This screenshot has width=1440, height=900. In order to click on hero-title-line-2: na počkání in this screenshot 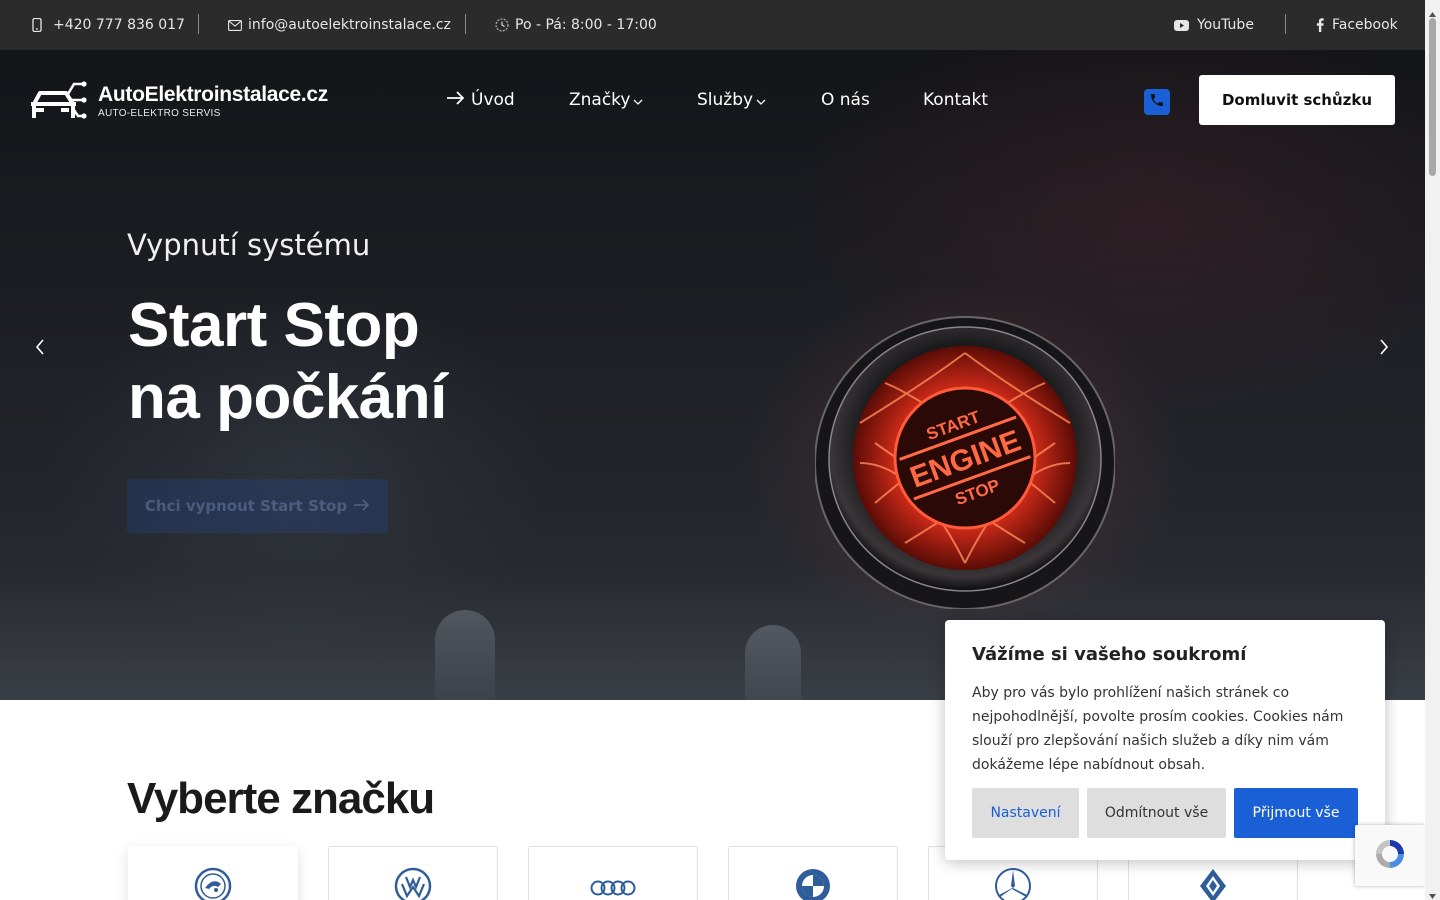, I will do `click(287, 397)`.